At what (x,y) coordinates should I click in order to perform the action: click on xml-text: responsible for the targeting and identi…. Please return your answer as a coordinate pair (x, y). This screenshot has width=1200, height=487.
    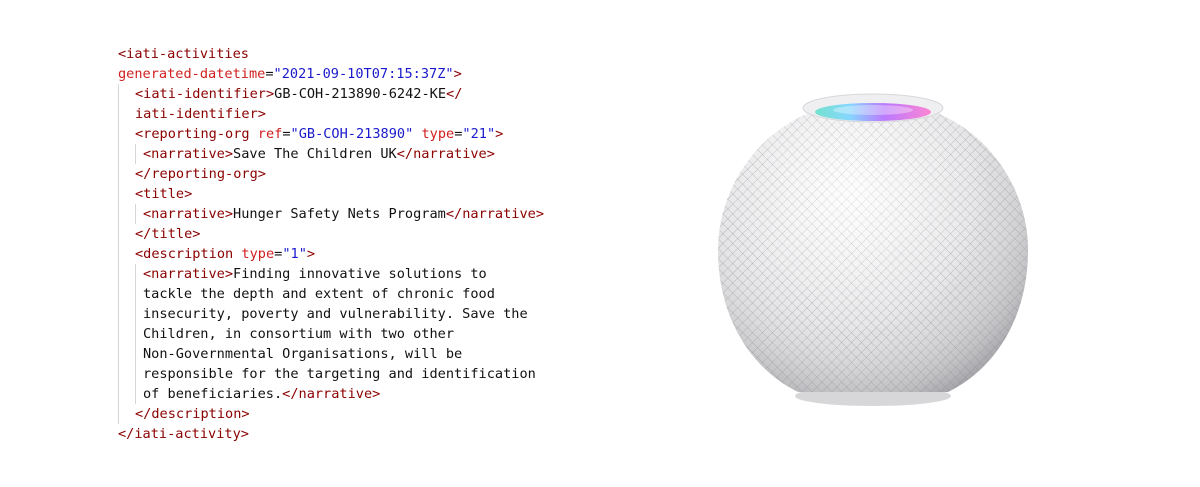
    Looking at the image, I should click on (339, 374).